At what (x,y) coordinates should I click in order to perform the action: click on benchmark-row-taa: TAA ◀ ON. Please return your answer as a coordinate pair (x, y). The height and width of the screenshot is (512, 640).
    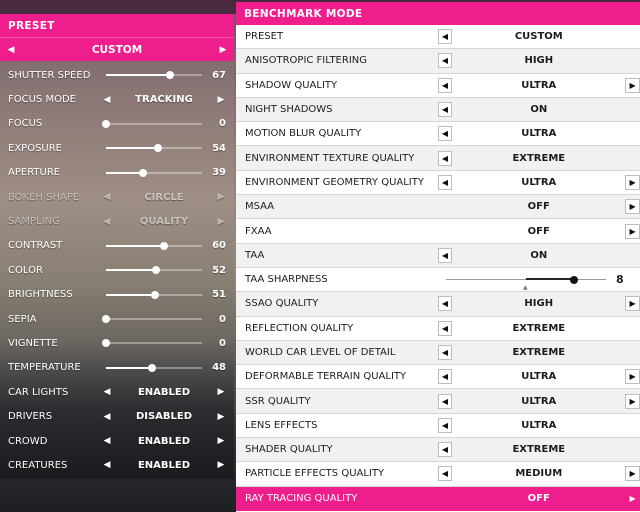
    Looking at the image, I should click on (438, 255).